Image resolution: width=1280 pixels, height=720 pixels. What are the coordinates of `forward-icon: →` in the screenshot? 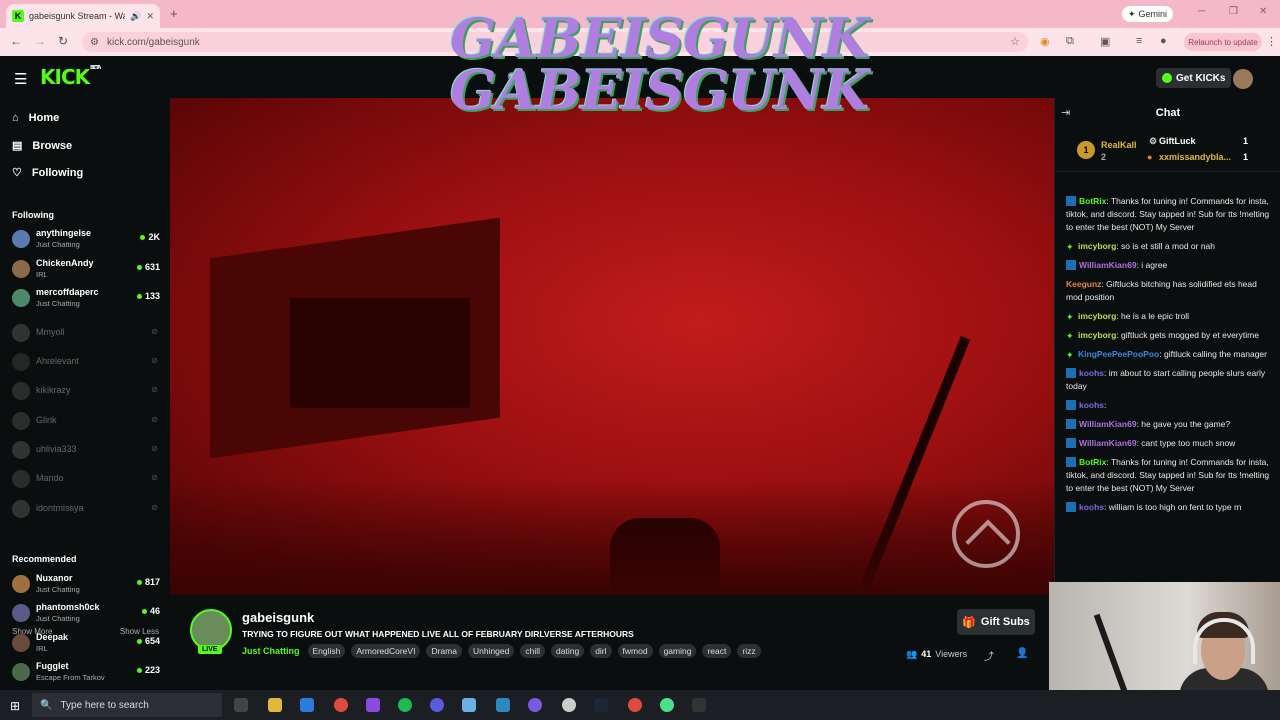 It's located at (40, 41).